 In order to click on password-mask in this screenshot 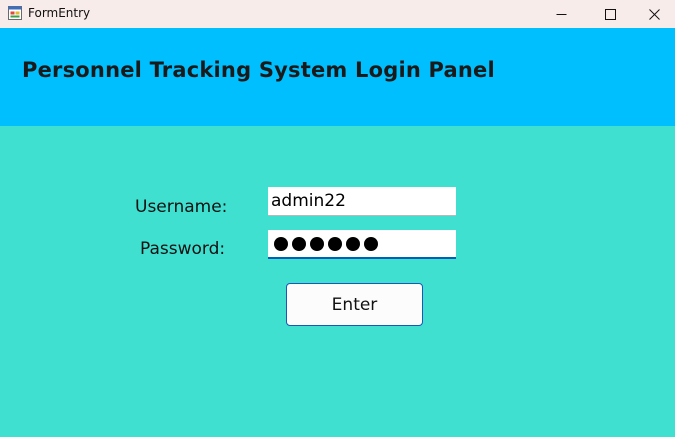, I will do `click(326, 244)`.